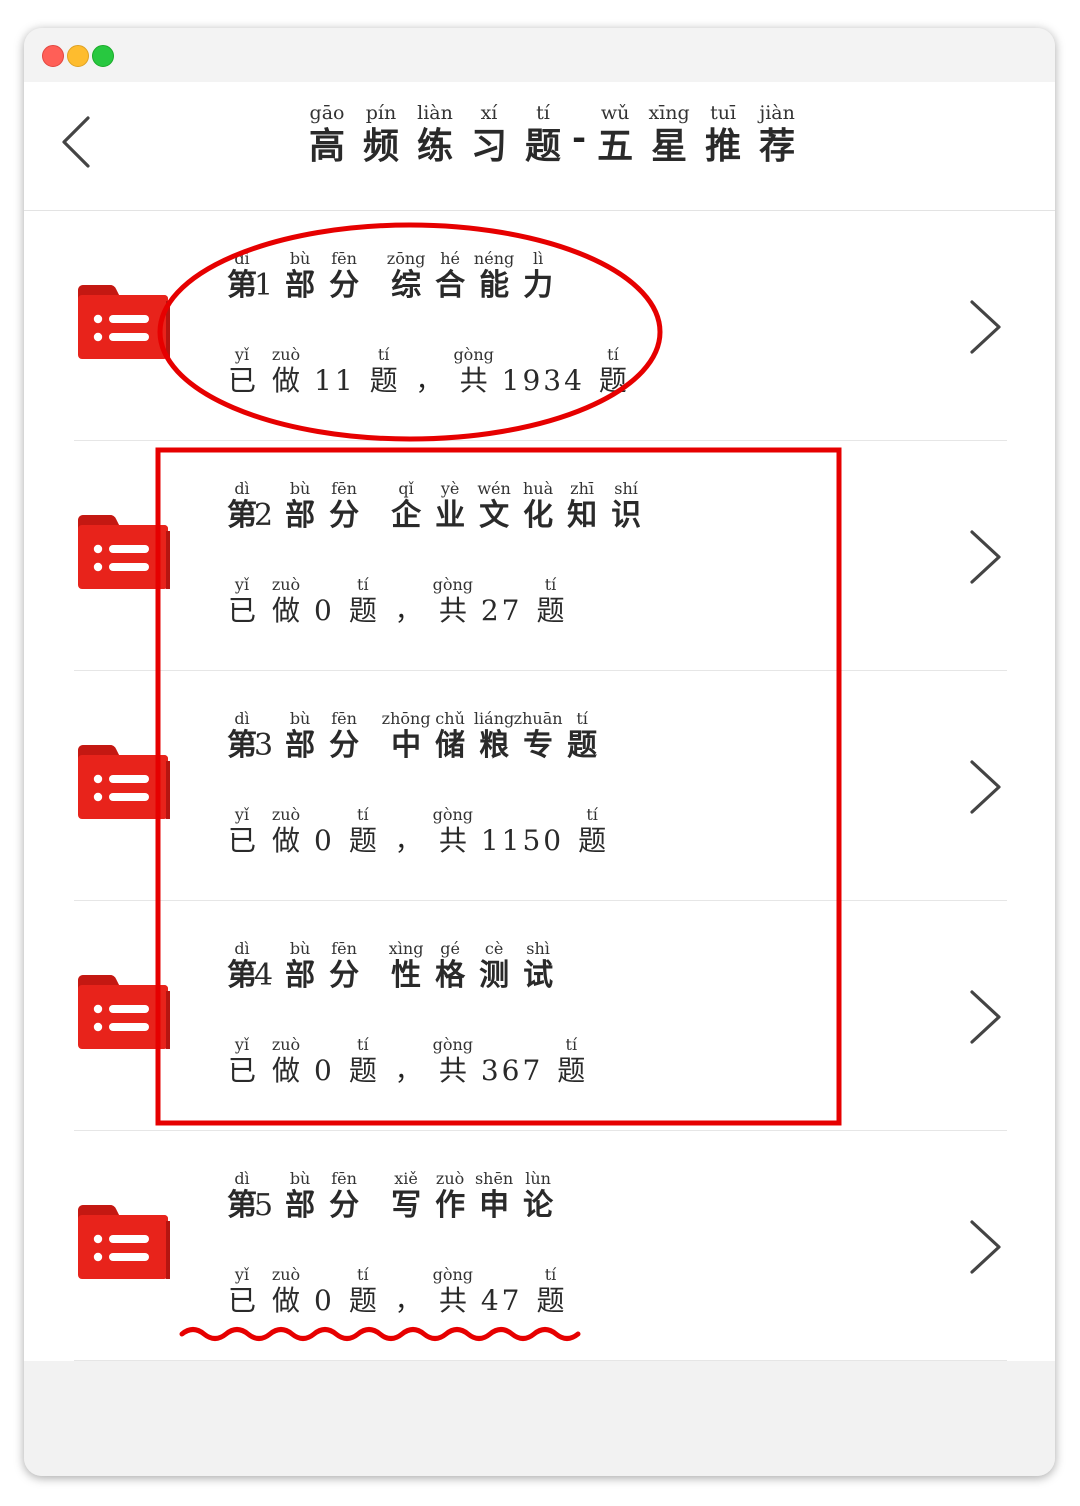 Image resolution: width=1080 pixels, height=1506 pixels. Describe the element at coordinates (78, 56) in the screenshot. I see `minimize-window-button` at that location.